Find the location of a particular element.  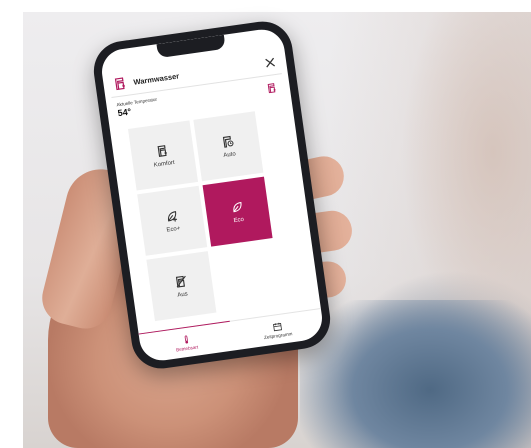

blurred-jeans is located at coordinates (415, 374).